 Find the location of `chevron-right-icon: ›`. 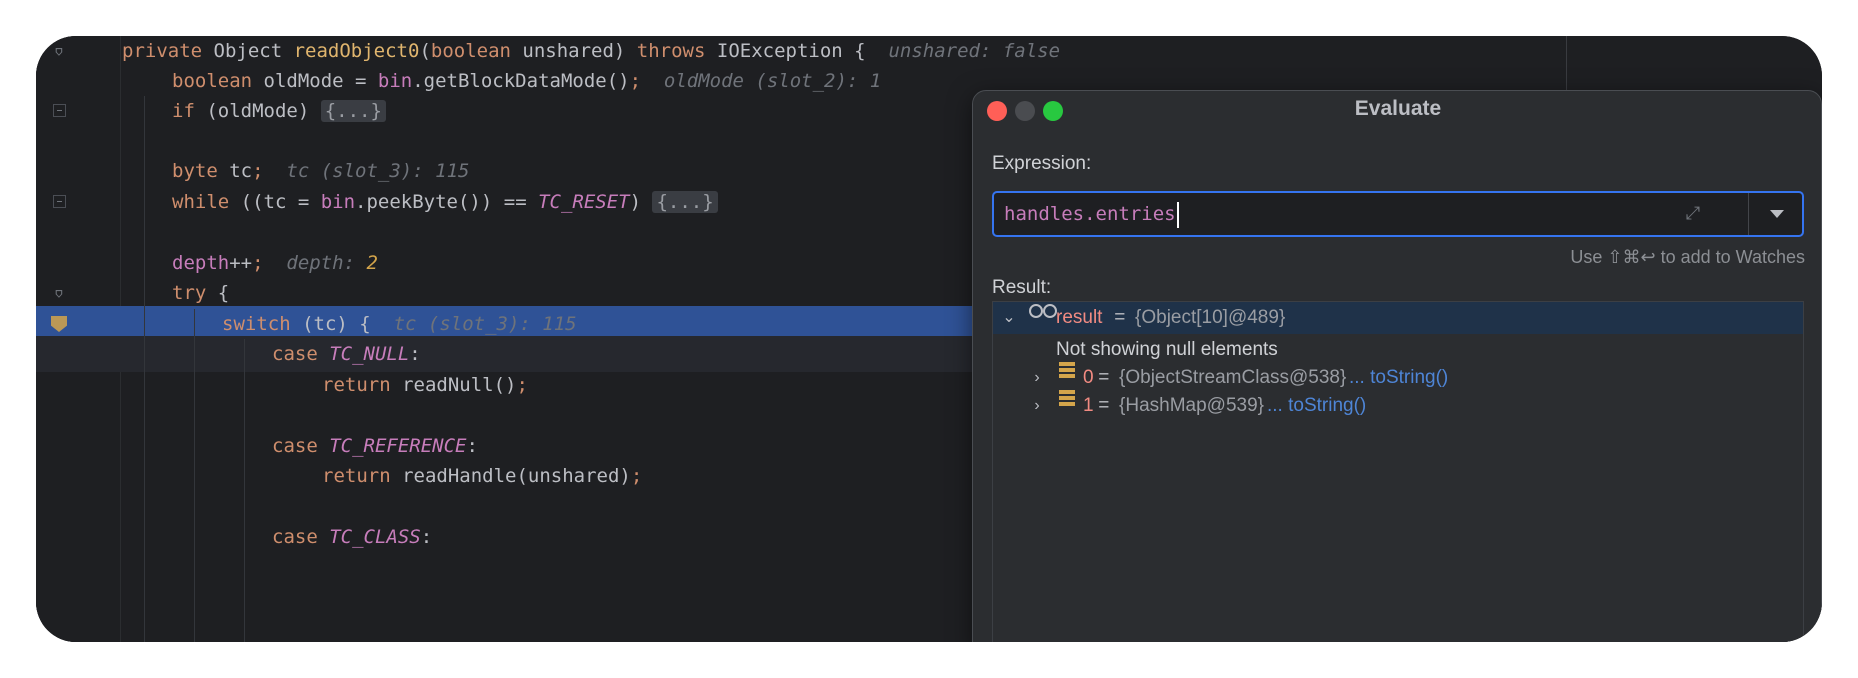

chevron-right-icon: › is located at coordinates (1037, 406).